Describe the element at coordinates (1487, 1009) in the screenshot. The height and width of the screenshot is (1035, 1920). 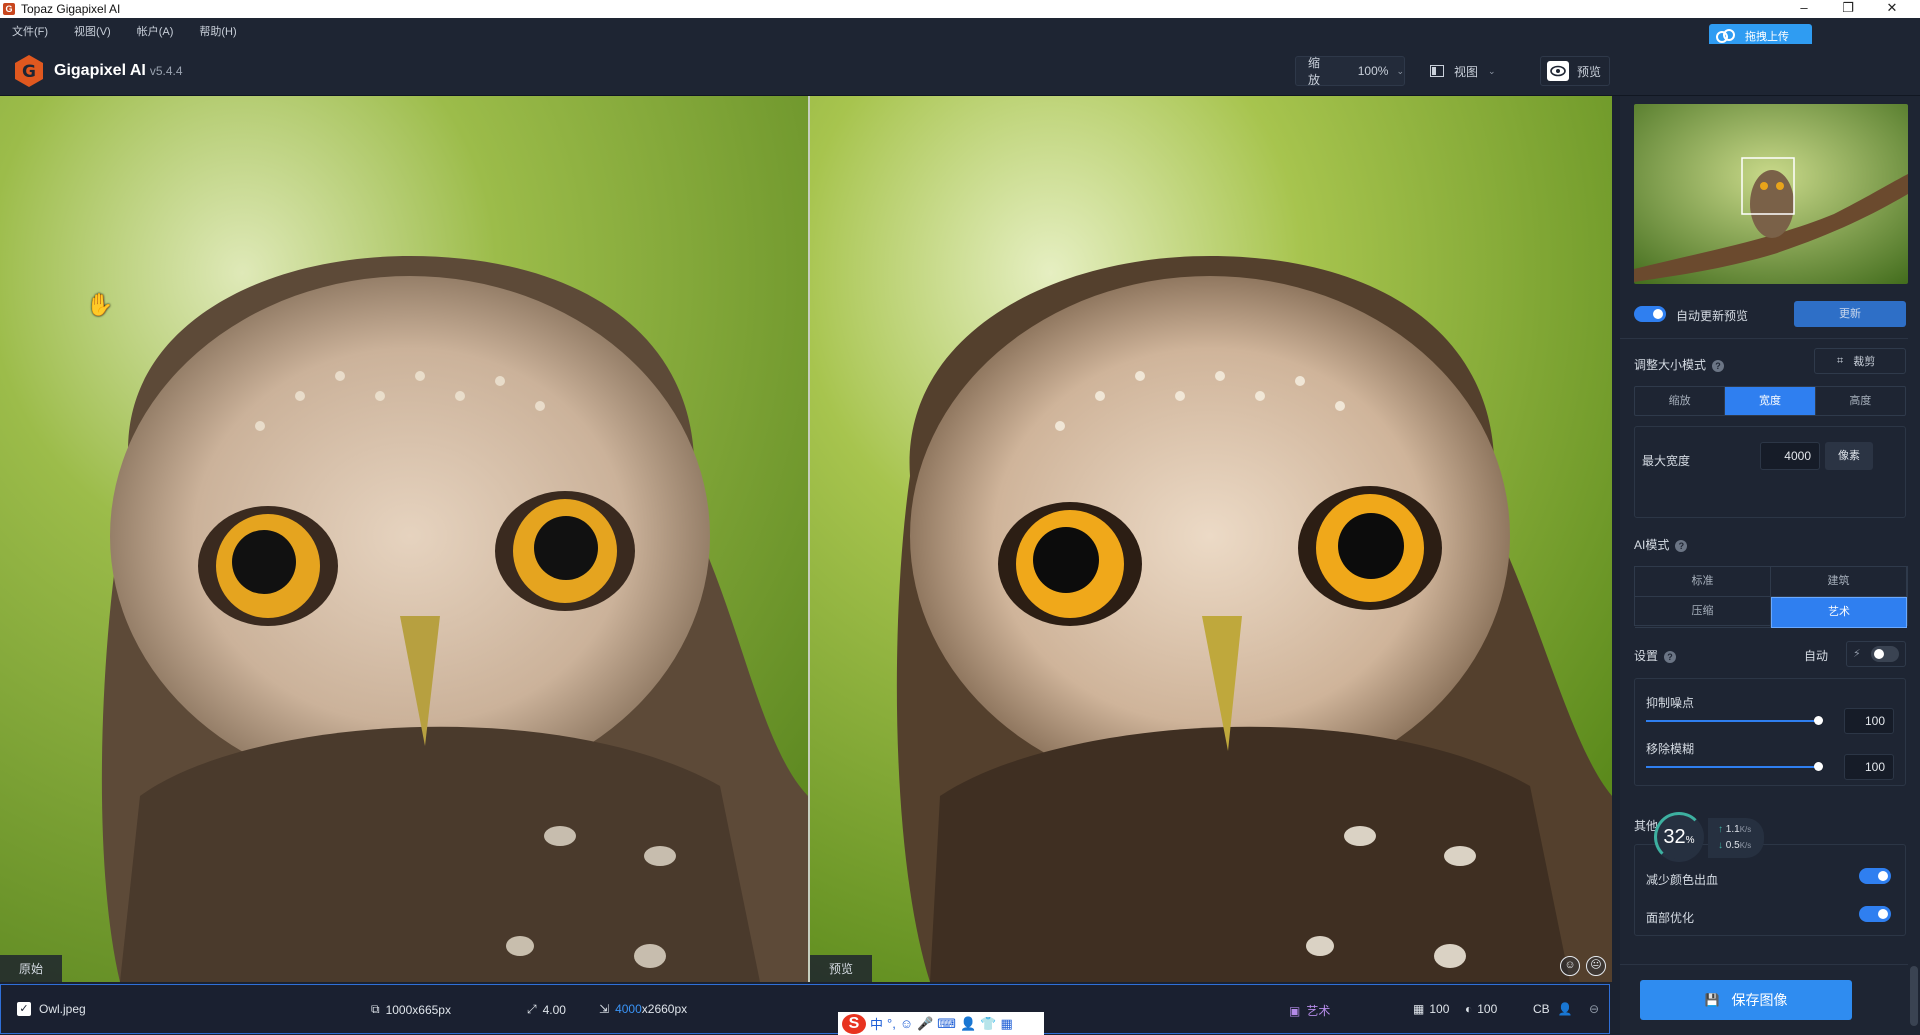
I see `blur-status-value: 100` at that location.